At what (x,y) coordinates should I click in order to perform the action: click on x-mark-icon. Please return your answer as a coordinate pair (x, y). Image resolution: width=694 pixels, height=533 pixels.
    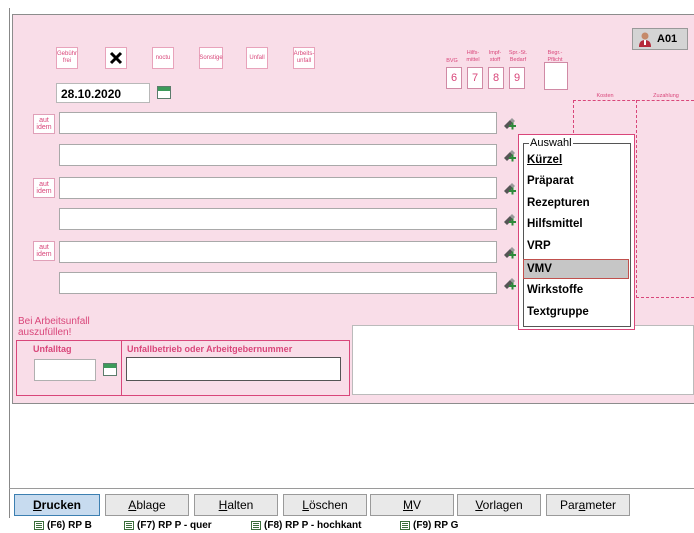
    Looking at the image, I should click on (116, 58).